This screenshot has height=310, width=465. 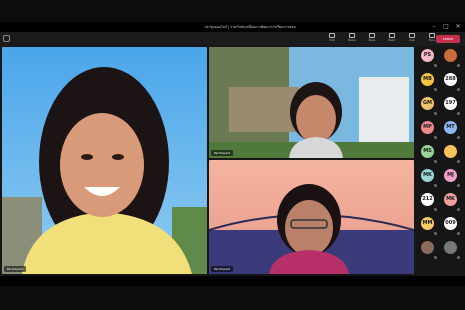 What do you see at coordinates (450, 223) in the screenshot?
I see `avatar: 009` at bounding box center [450, 223].